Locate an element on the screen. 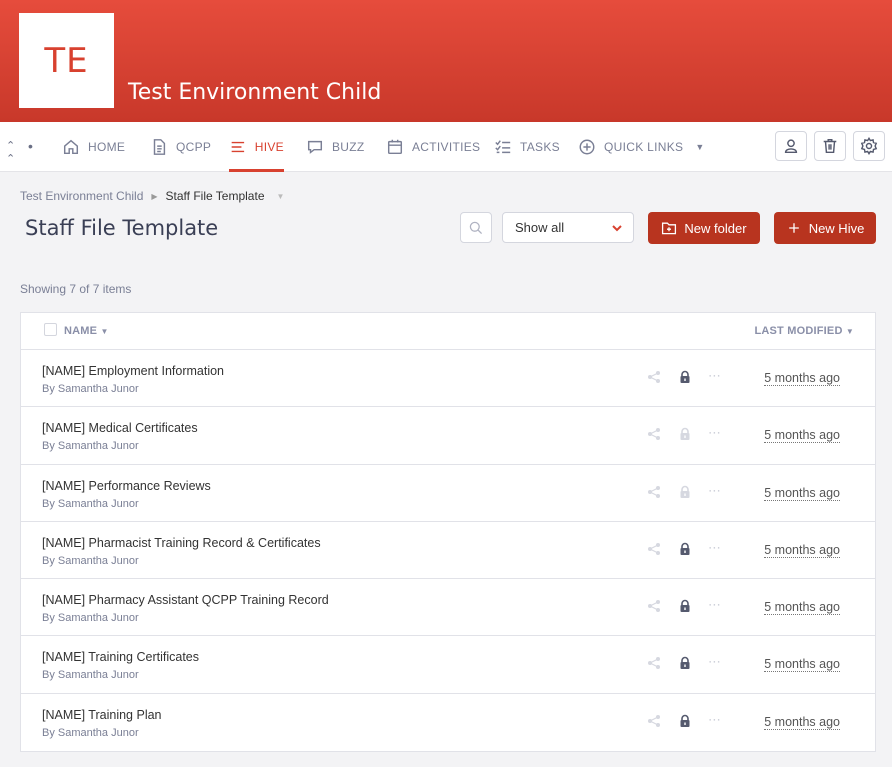 This screenshot has height=767, width=892. item-title: [NAME] Training Plan is located at coordinates (102, 715).